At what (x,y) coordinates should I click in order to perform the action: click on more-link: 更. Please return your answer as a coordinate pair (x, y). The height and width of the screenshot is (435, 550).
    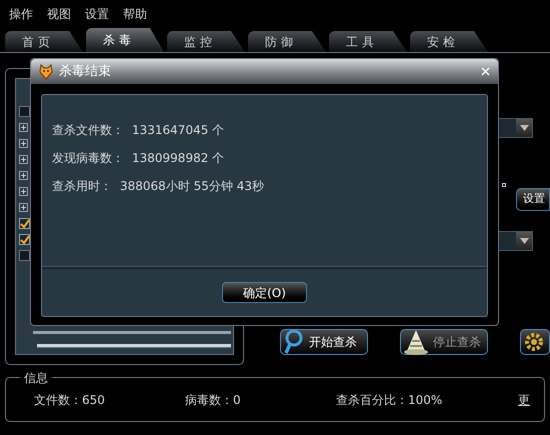
    Looking at the image, I should click on (524, 399).